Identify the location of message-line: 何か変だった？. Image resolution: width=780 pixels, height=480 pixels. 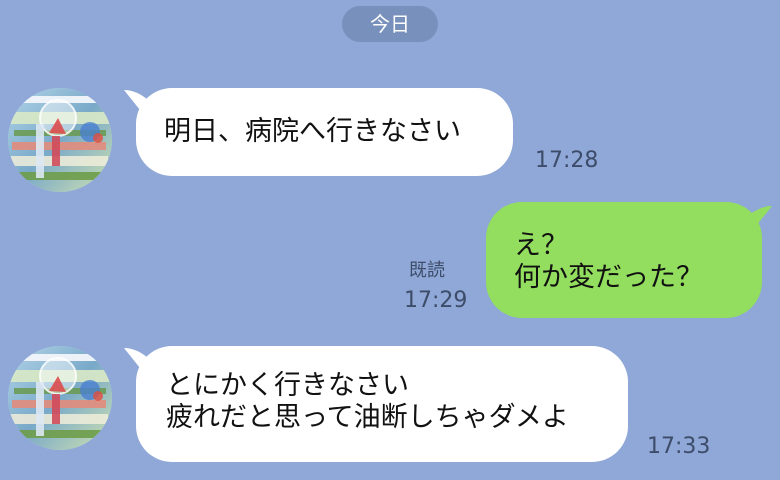
(608, 277).